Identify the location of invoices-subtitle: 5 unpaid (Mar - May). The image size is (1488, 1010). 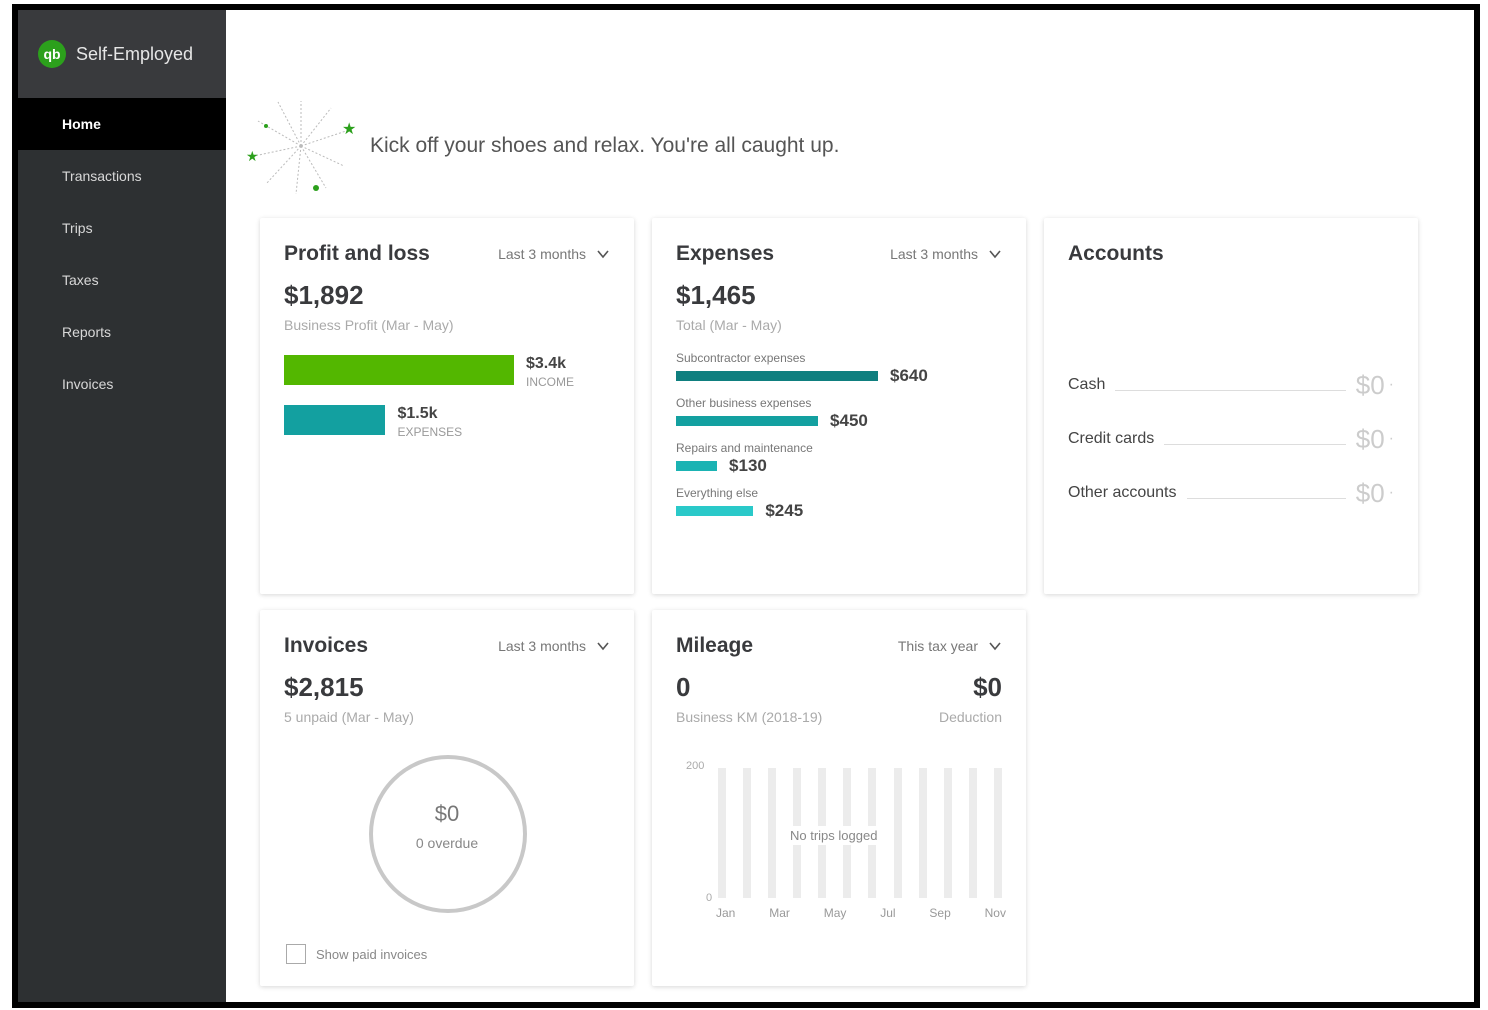
(349, 717).